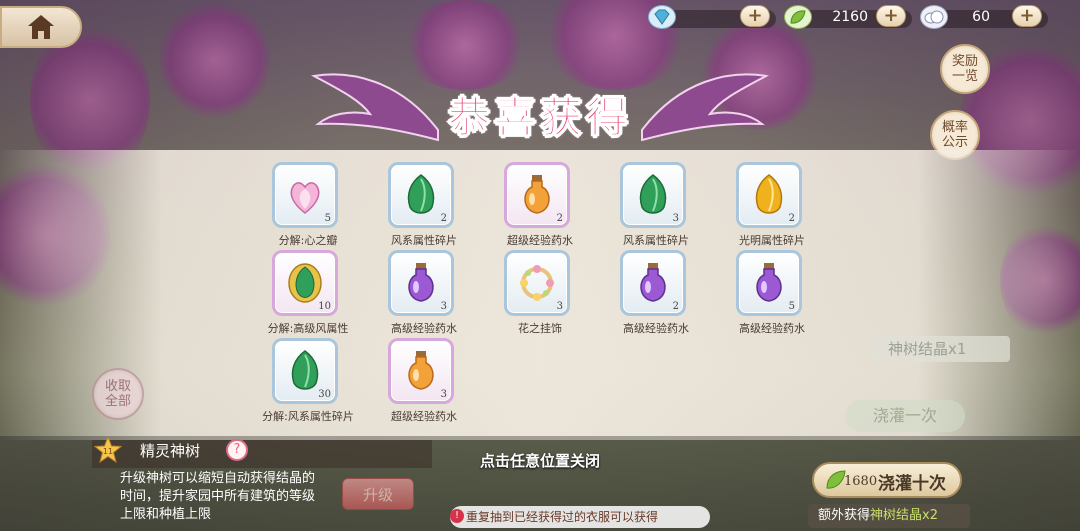 This screenshot has width=1080, height=531. I want to click on reward-item: 3 超级经验药水, so click(424, 380).